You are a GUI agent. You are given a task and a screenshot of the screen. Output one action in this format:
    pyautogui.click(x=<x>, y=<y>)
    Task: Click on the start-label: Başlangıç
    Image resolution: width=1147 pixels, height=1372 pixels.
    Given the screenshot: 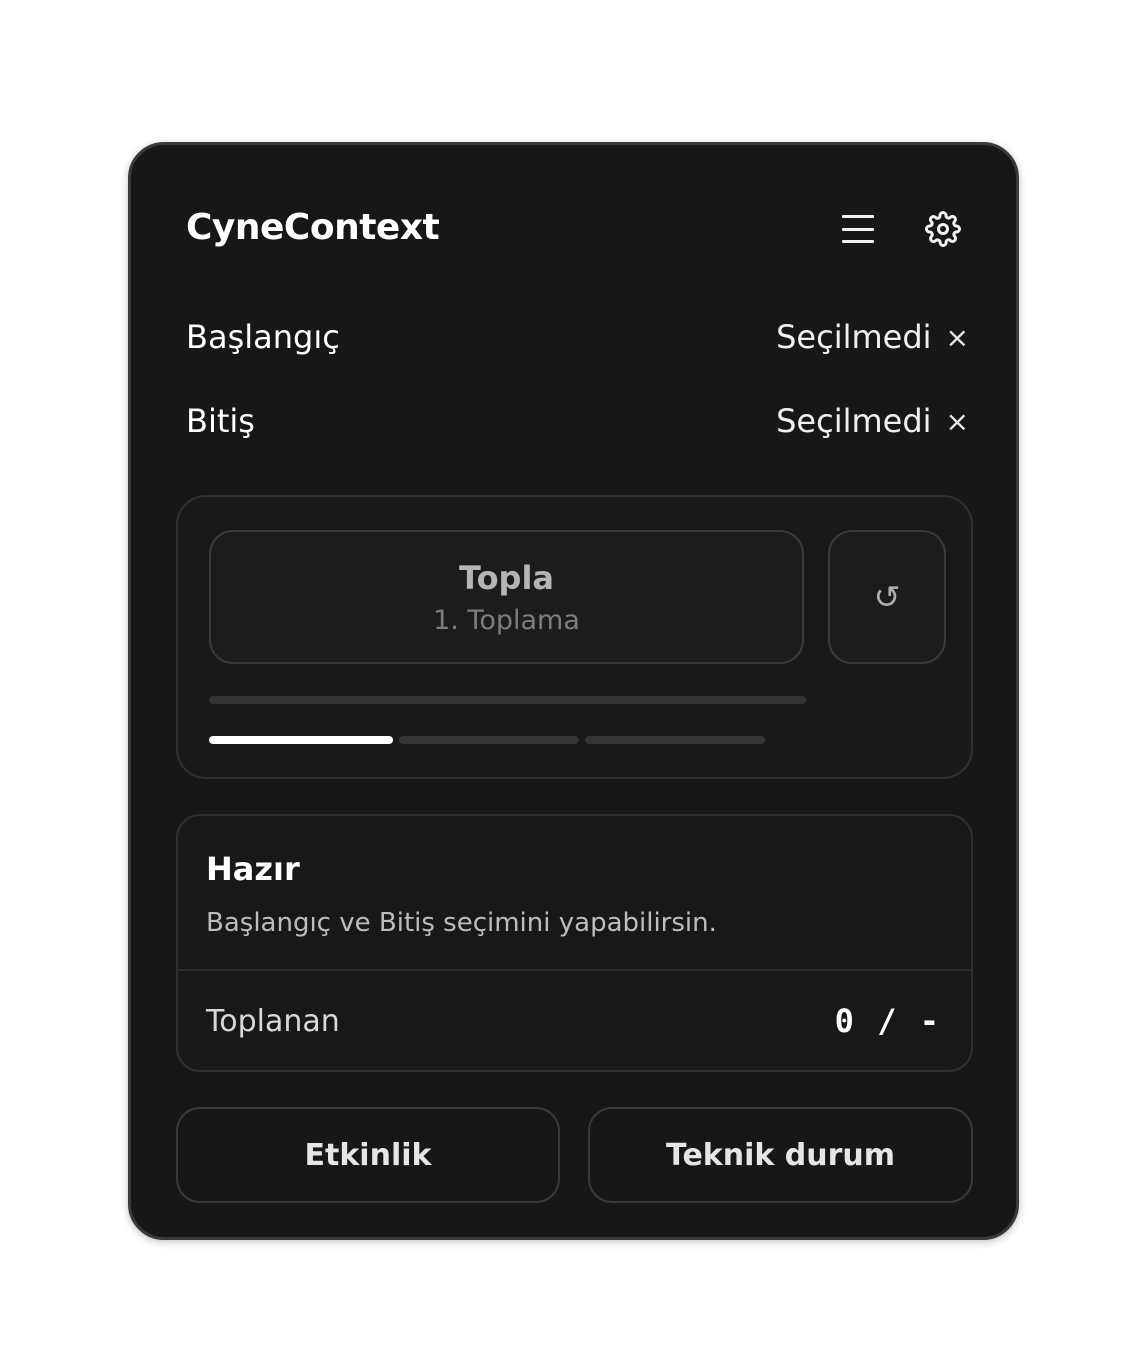 What is the action you would take?
    pyautogui.click(x=263, y=337)
    